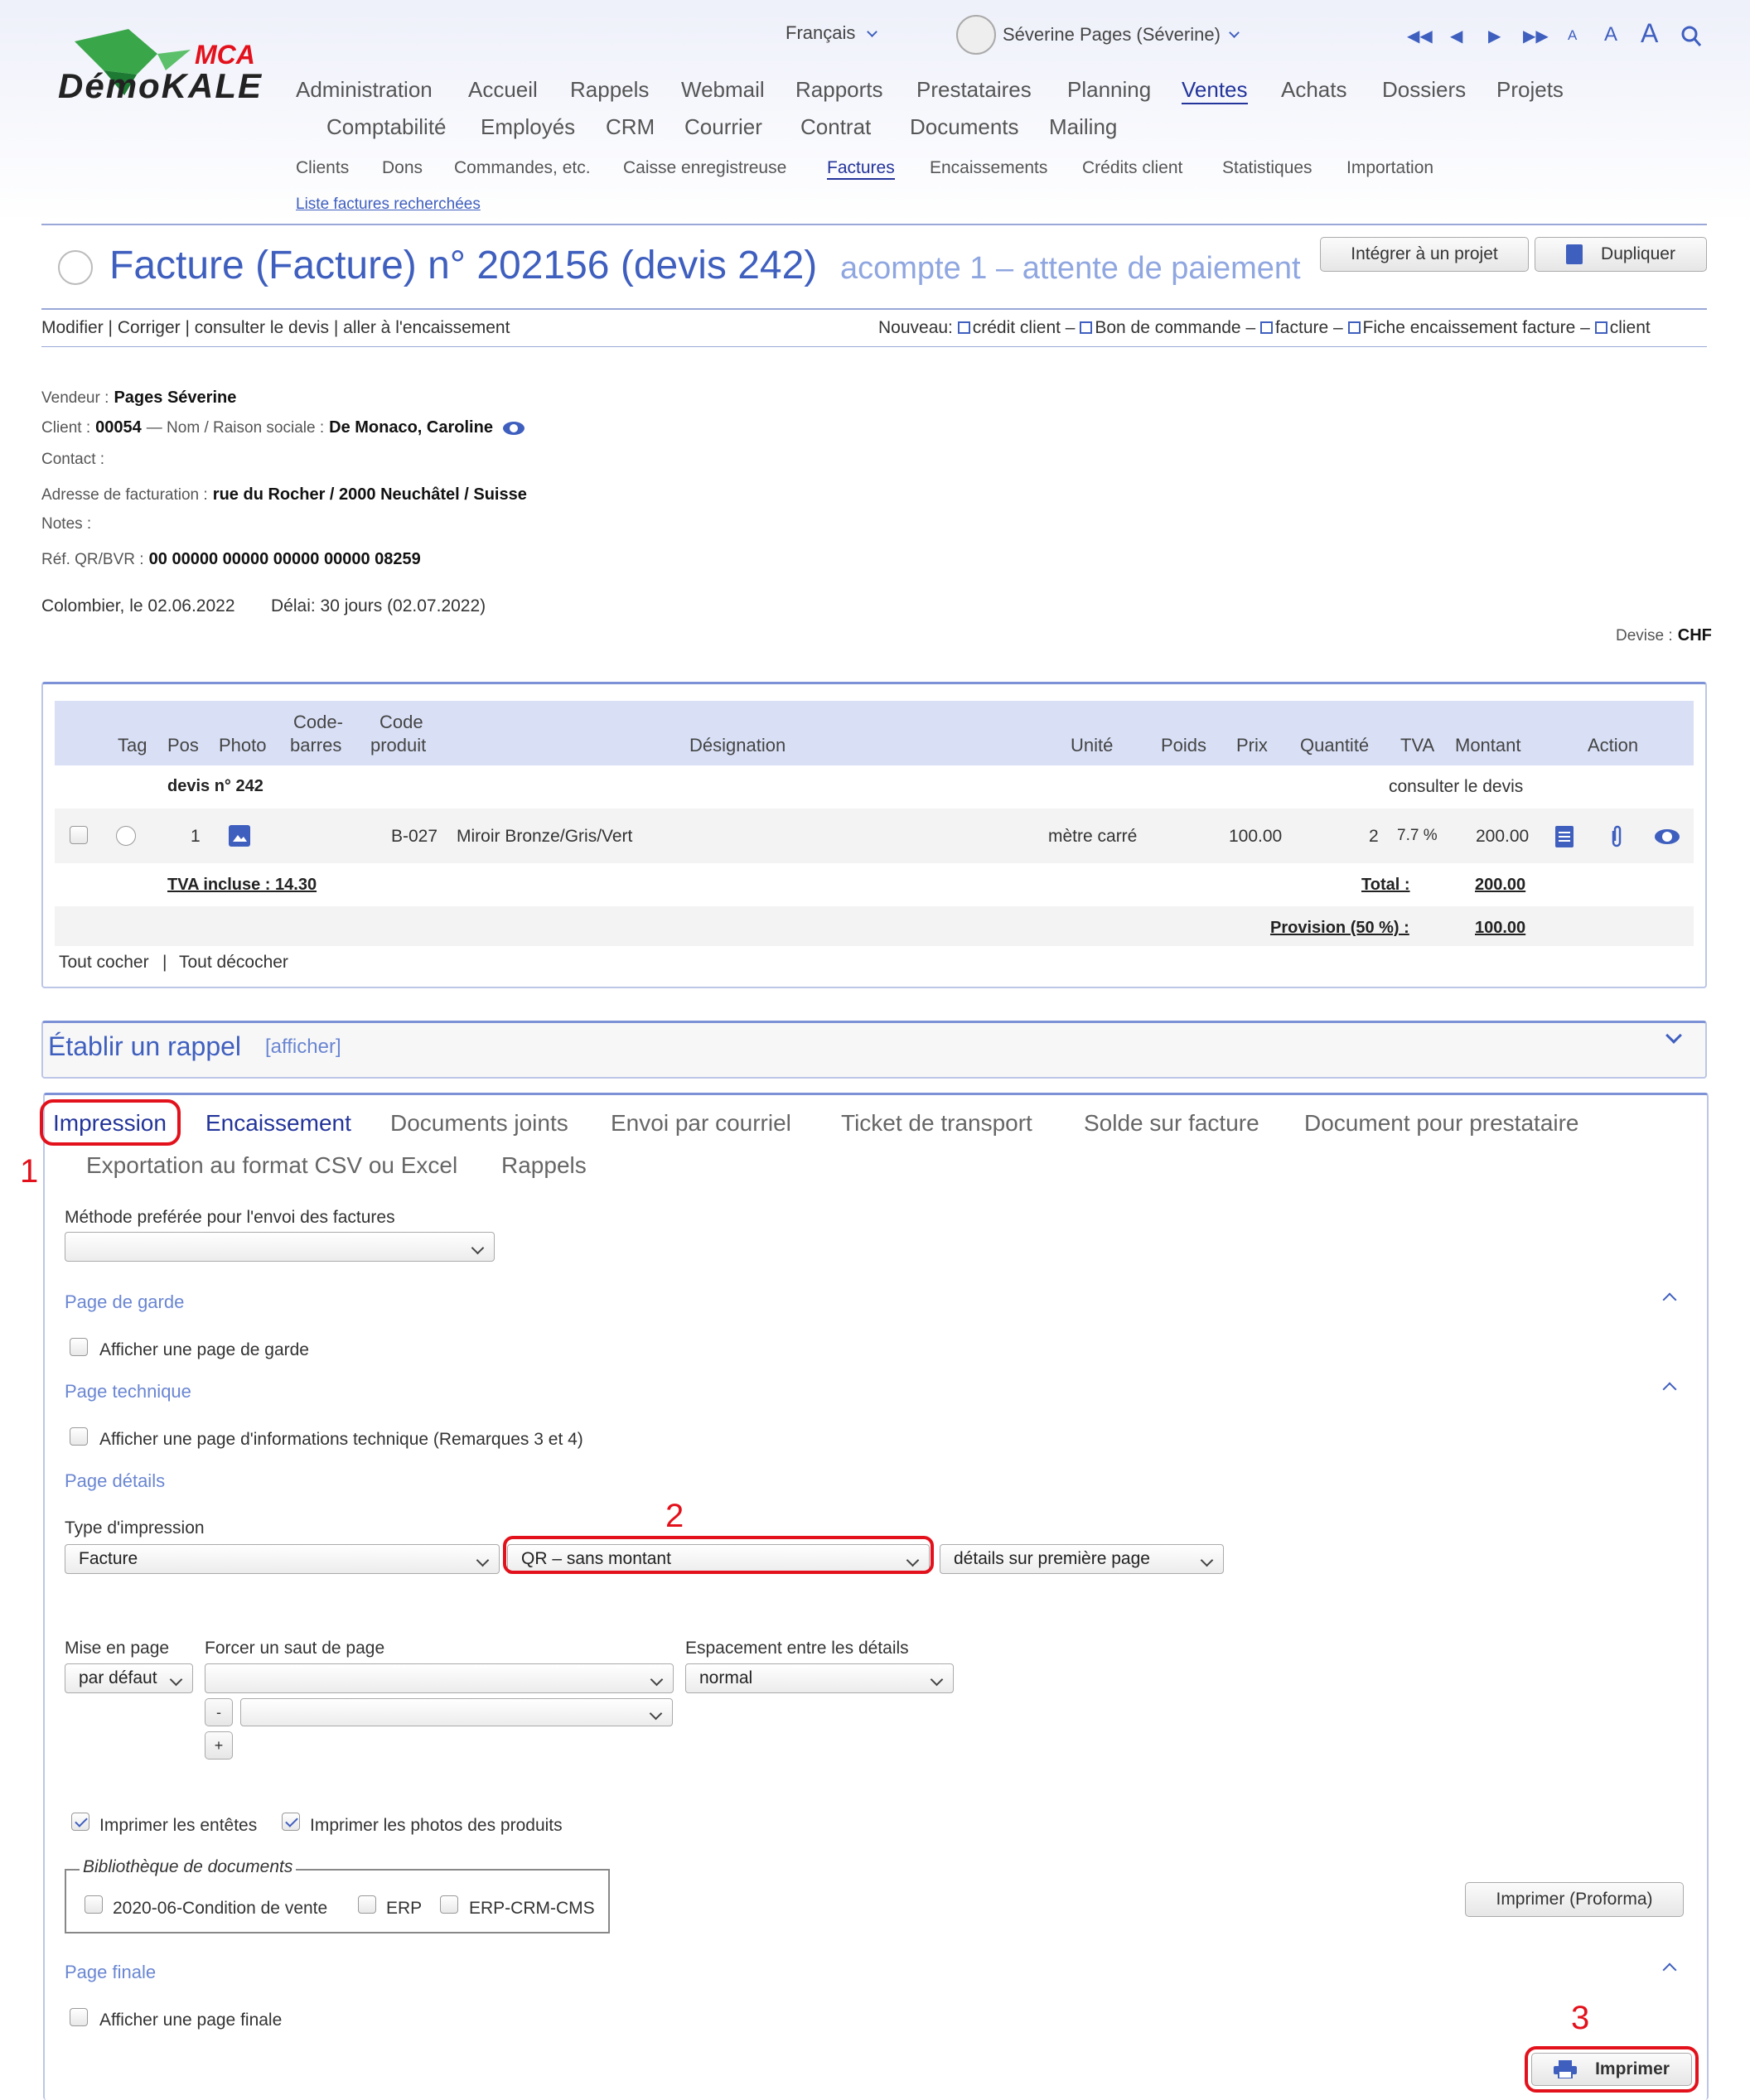 This screenshot has height=2100, width=1750. Describe the element at coordinates (1610, 34) in the screenshot. I see `font-medium-button: A` at that location.